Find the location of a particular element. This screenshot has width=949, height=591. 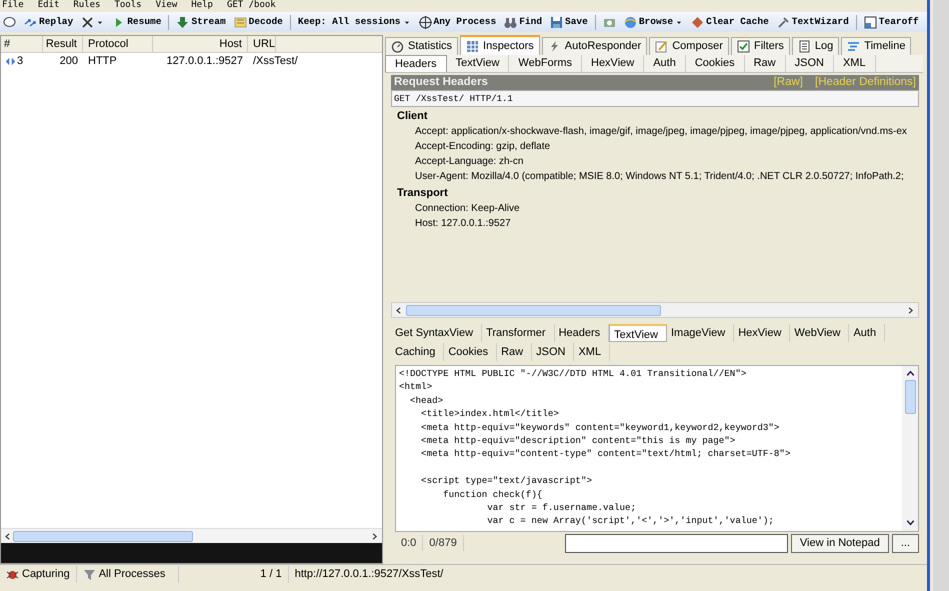

down-arrow-icon is located at coordinates (183, 22).